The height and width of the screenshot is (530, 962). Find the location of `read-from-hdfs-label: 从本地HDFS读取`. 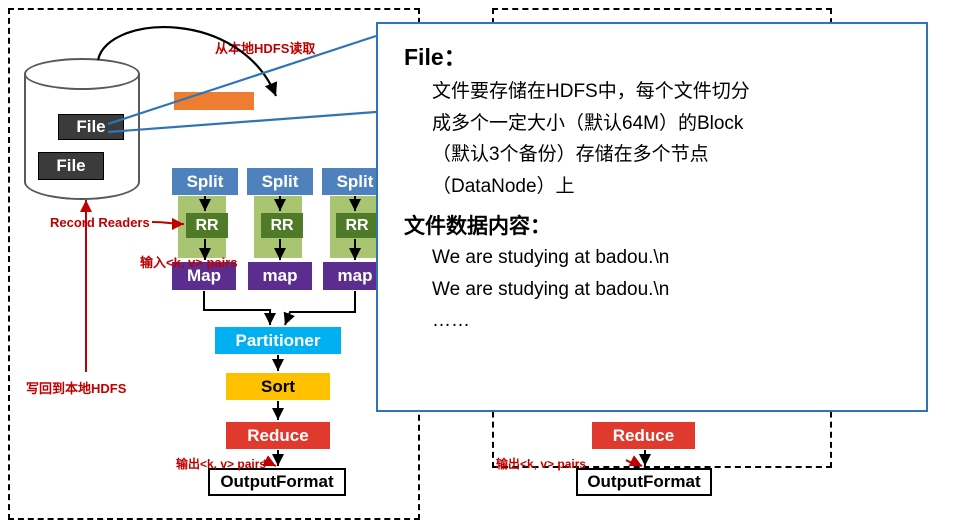

read-from-hdfs-label: 从本地HDFS读取 is located at coordinates (265, 48).